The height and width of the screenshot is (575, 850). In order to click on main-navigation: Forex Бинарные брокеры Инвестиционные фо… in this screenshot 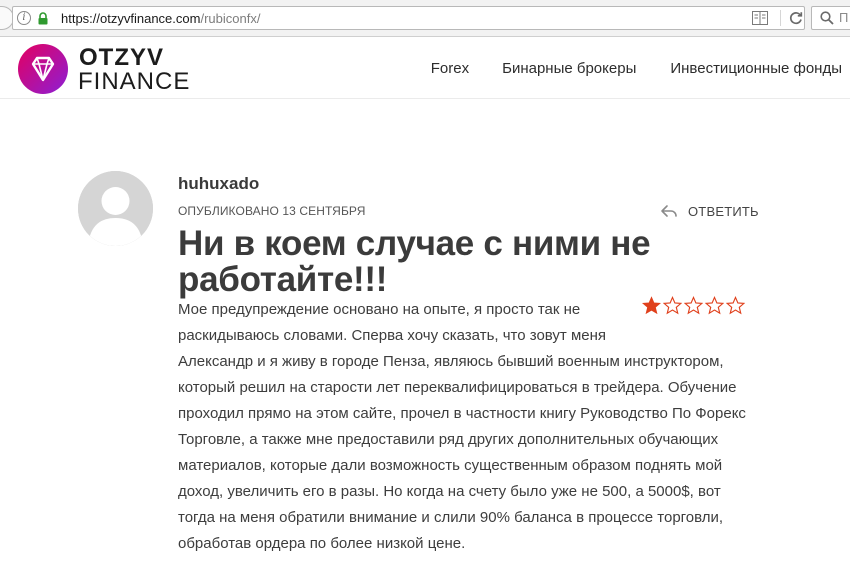, I will do `click(640, 68)`.